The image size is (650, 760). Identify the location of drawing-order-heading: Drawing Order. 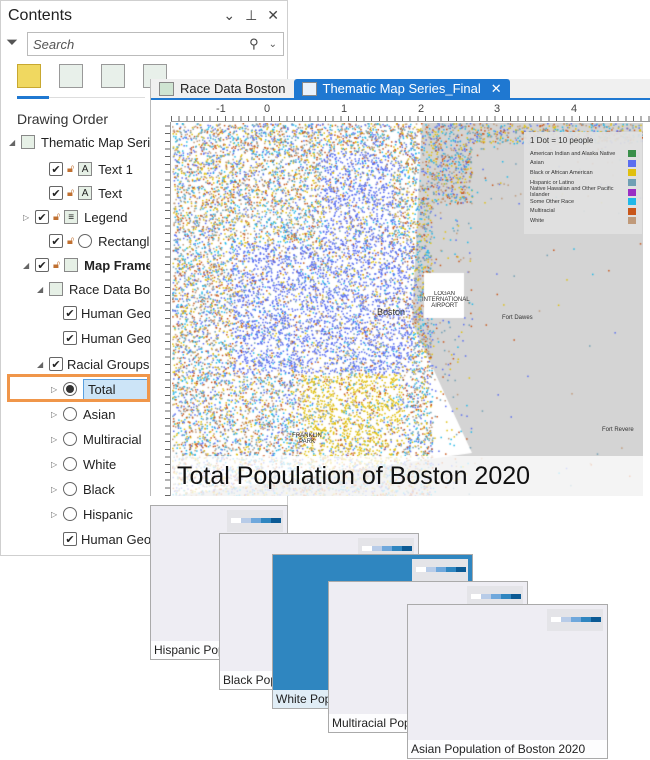
(63, 119).